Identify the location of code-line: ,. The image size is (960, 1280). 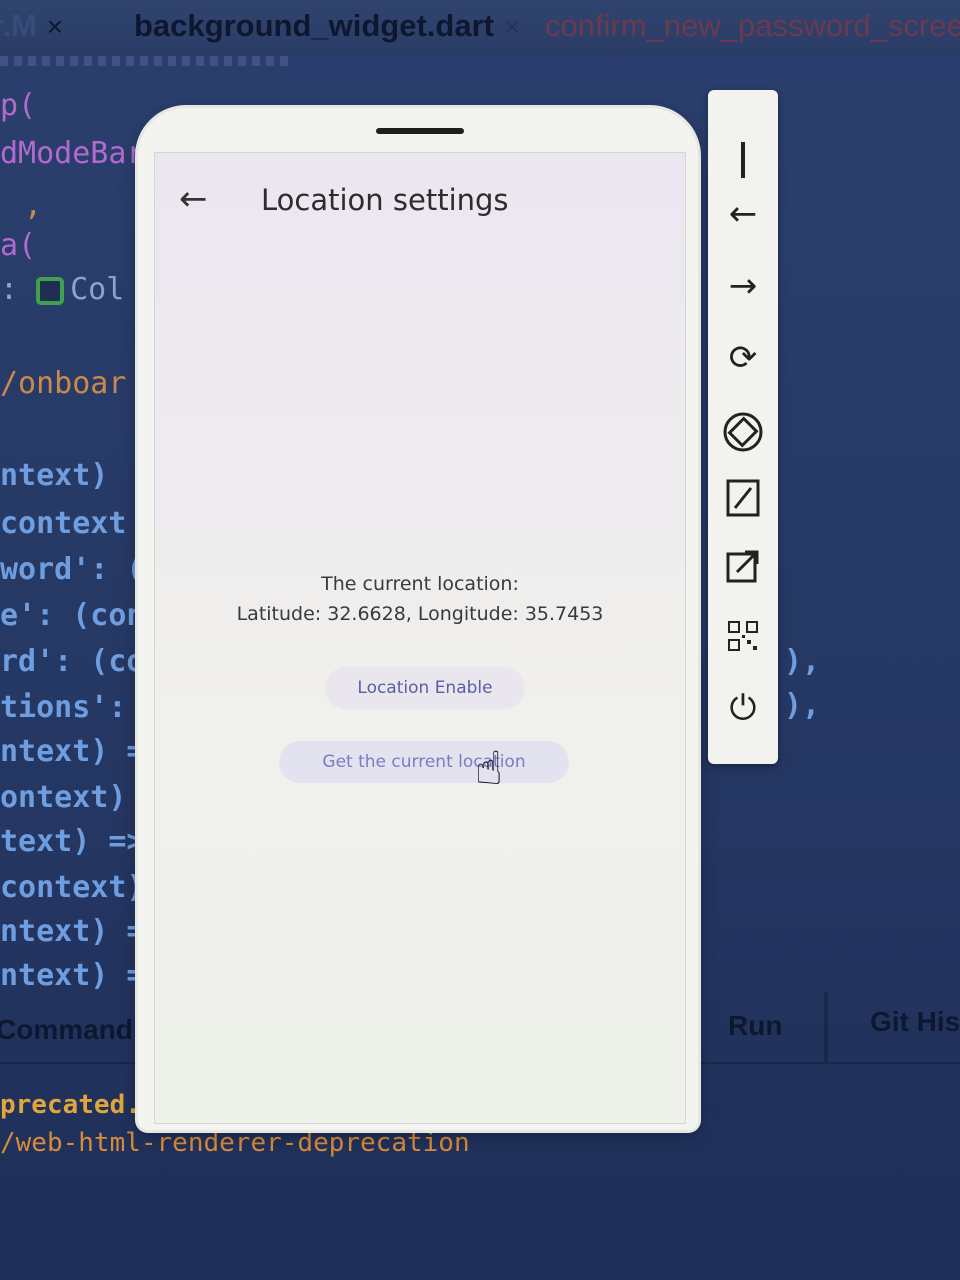
(33, 205).